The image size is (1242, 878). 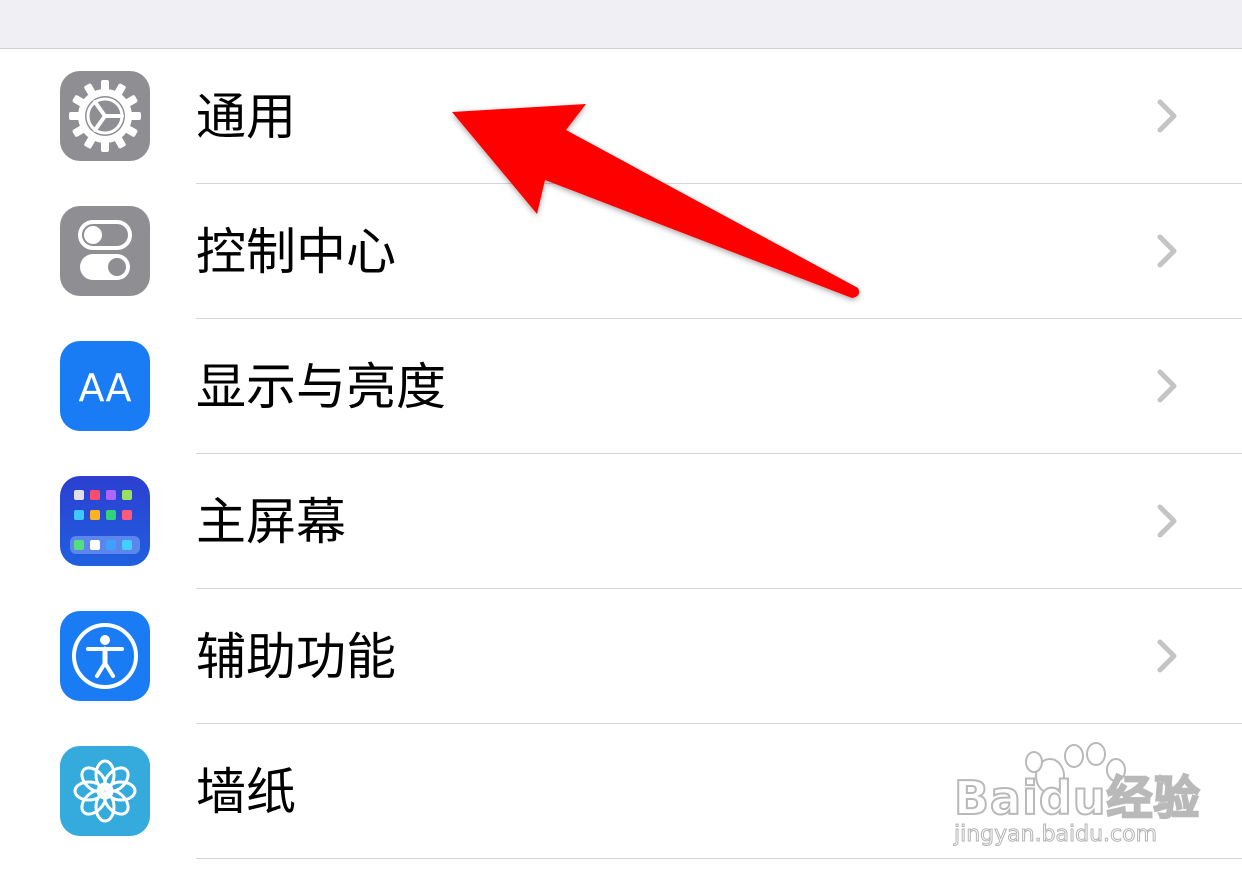 What do you see at coordinates (296, 252) in the screenshot?
I see `settings-row-label: 控制中心` at bounding box center [296, 252].